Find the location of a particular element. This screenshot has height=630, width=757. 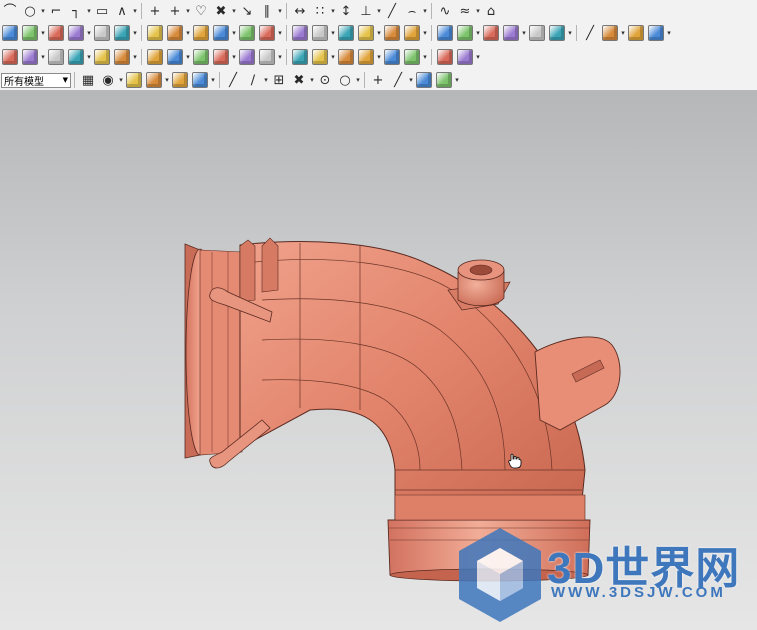

groove-icon is located at coordinates (221, 33).